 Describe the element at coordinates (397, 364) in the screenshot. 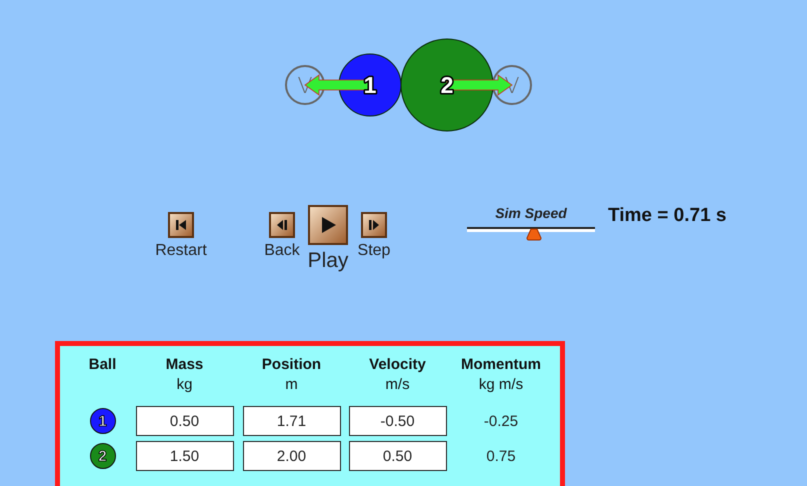

I see `column-header: Velocity` at that location.